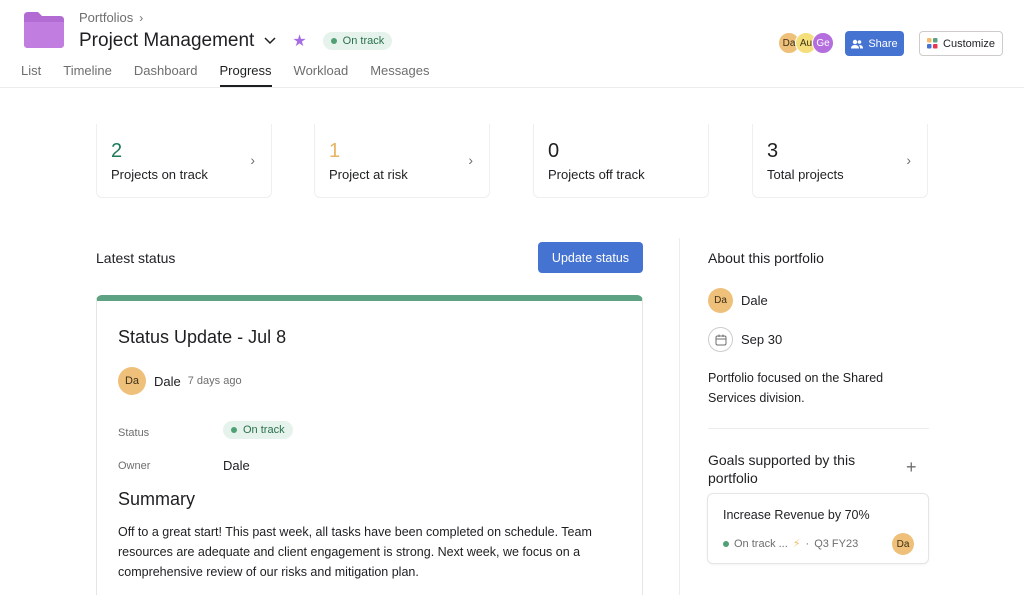  What do you see at coordinates (321, 75) in the screenshot?
I see `tab-workload: Workload` at bounding box center [321, 75].